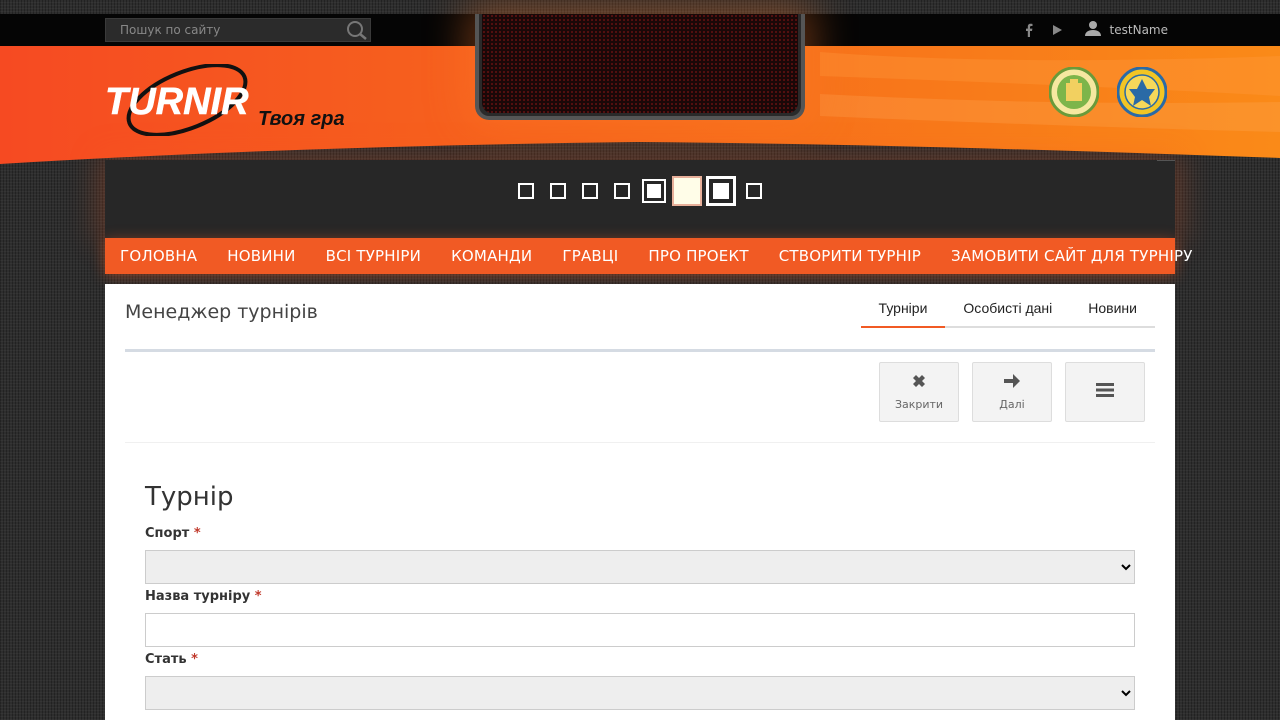 This screenshot has height=720, width=1280. I want to click on site-logo: TURNIR, so click(177, 100).